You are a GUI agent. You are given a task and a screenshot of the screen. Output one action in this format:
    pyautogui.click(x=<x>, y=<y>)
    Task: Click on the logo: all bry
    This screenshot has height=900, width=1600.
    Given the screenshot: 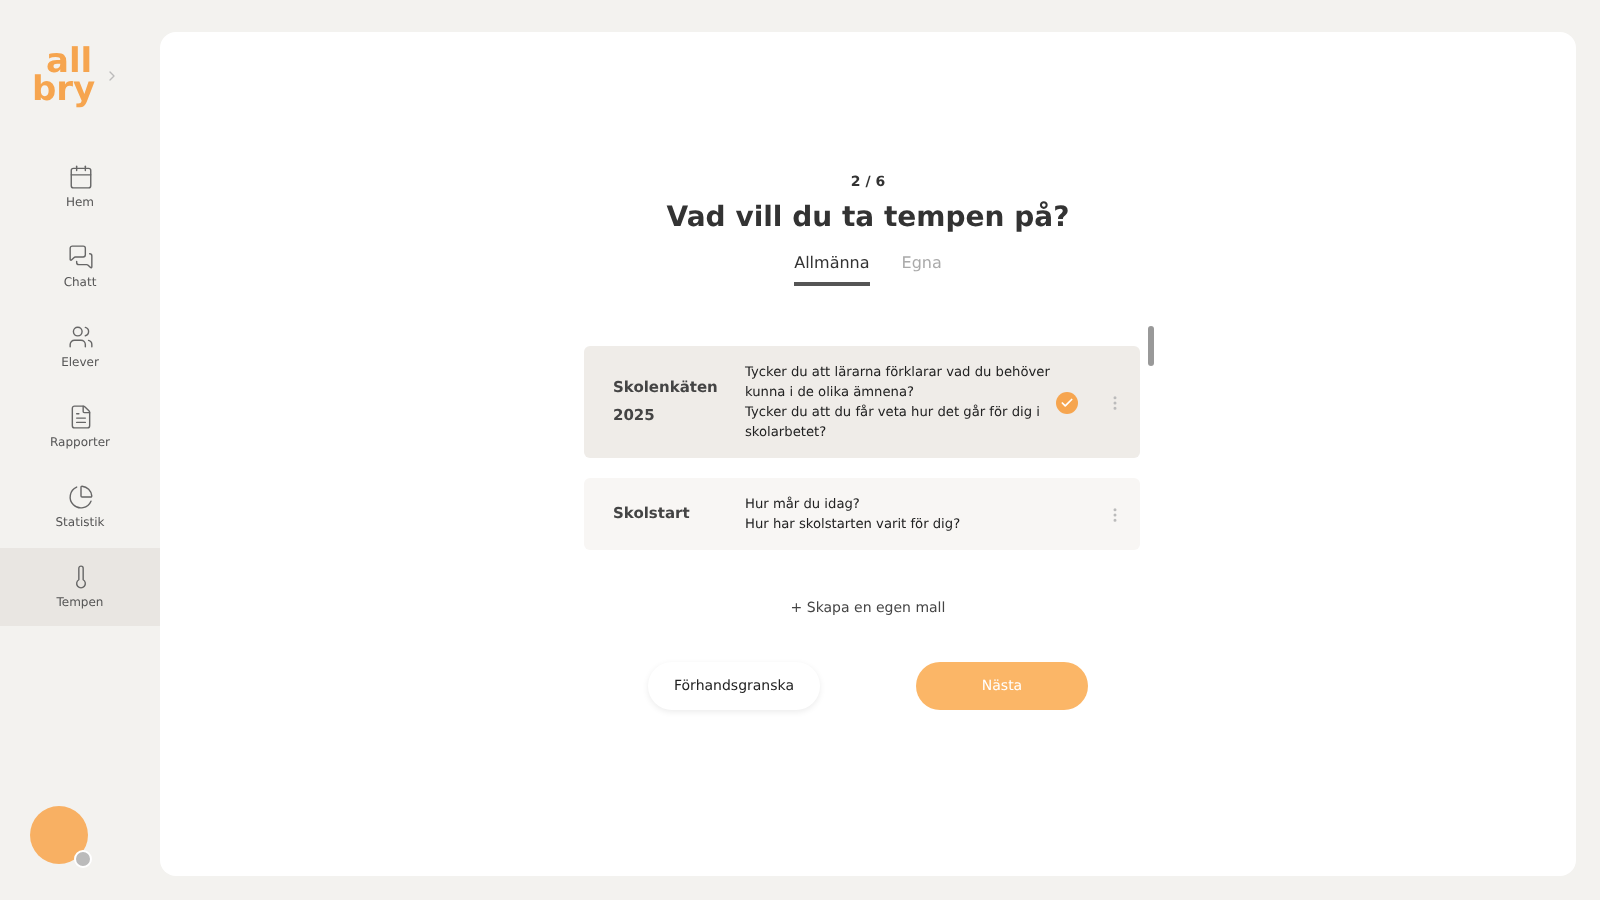 What is the action you would take?
    pyautogui.click(x=64, y=76)
    